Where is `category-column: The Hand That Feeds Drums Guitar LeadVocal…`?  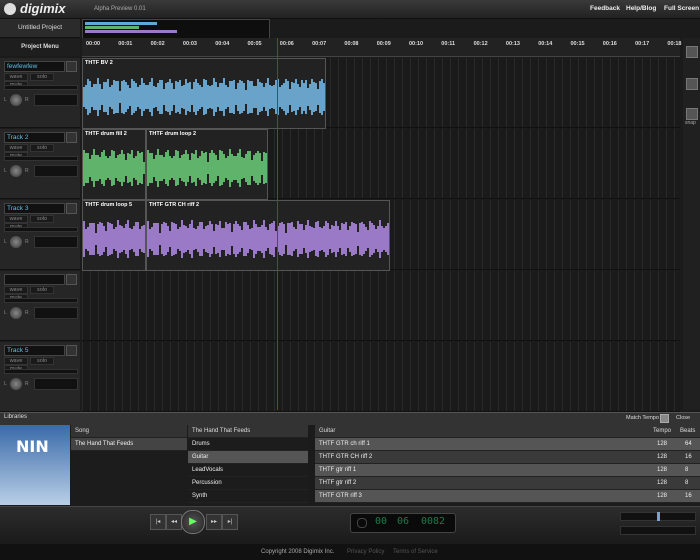
category-column: The Hand That Feeds Drums Guitar LeadVocal… is located at coordinates (248, 465).